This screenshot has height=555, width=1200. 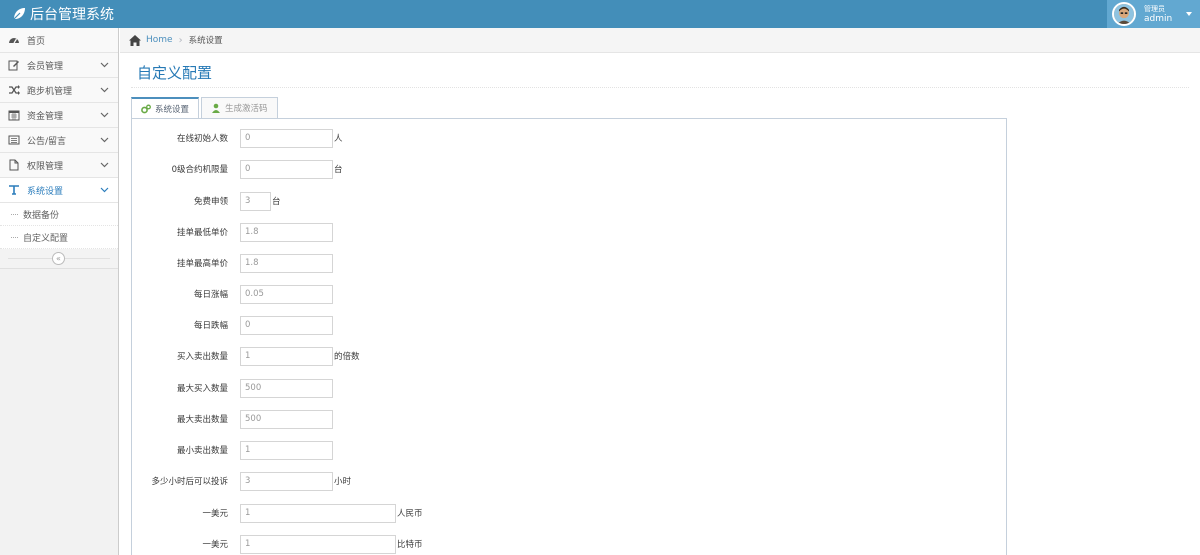 What do you see at coordinates (59, 65) in the screenshot?
I see `sidebar-item-members: 会员管理` at bounding box center [59, 65].